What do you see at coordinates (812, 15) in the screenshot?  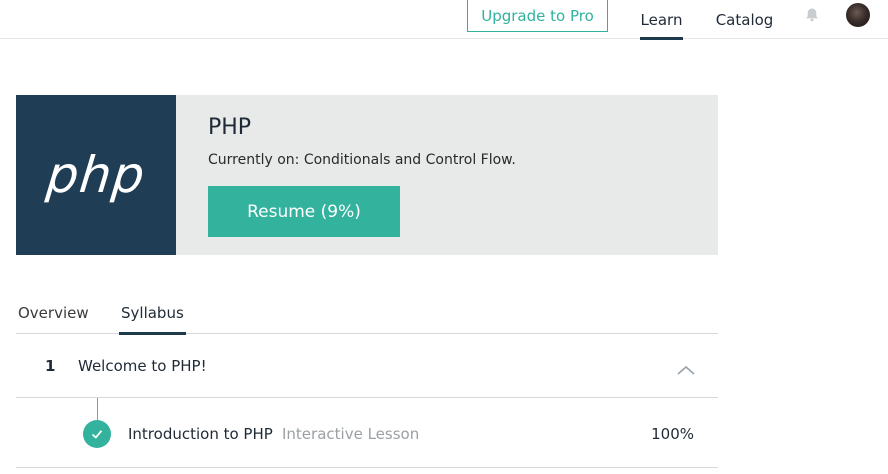 I see `bell-icon` at bounding box center [812, 15].